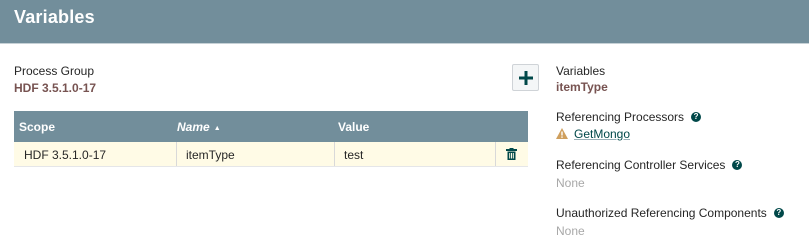 The image size is (809, 244). What do you see at coordinates (217, 128) in the screenshot?
I see `sort-ascending-icon: ▲` at bounding box center [217, 128].